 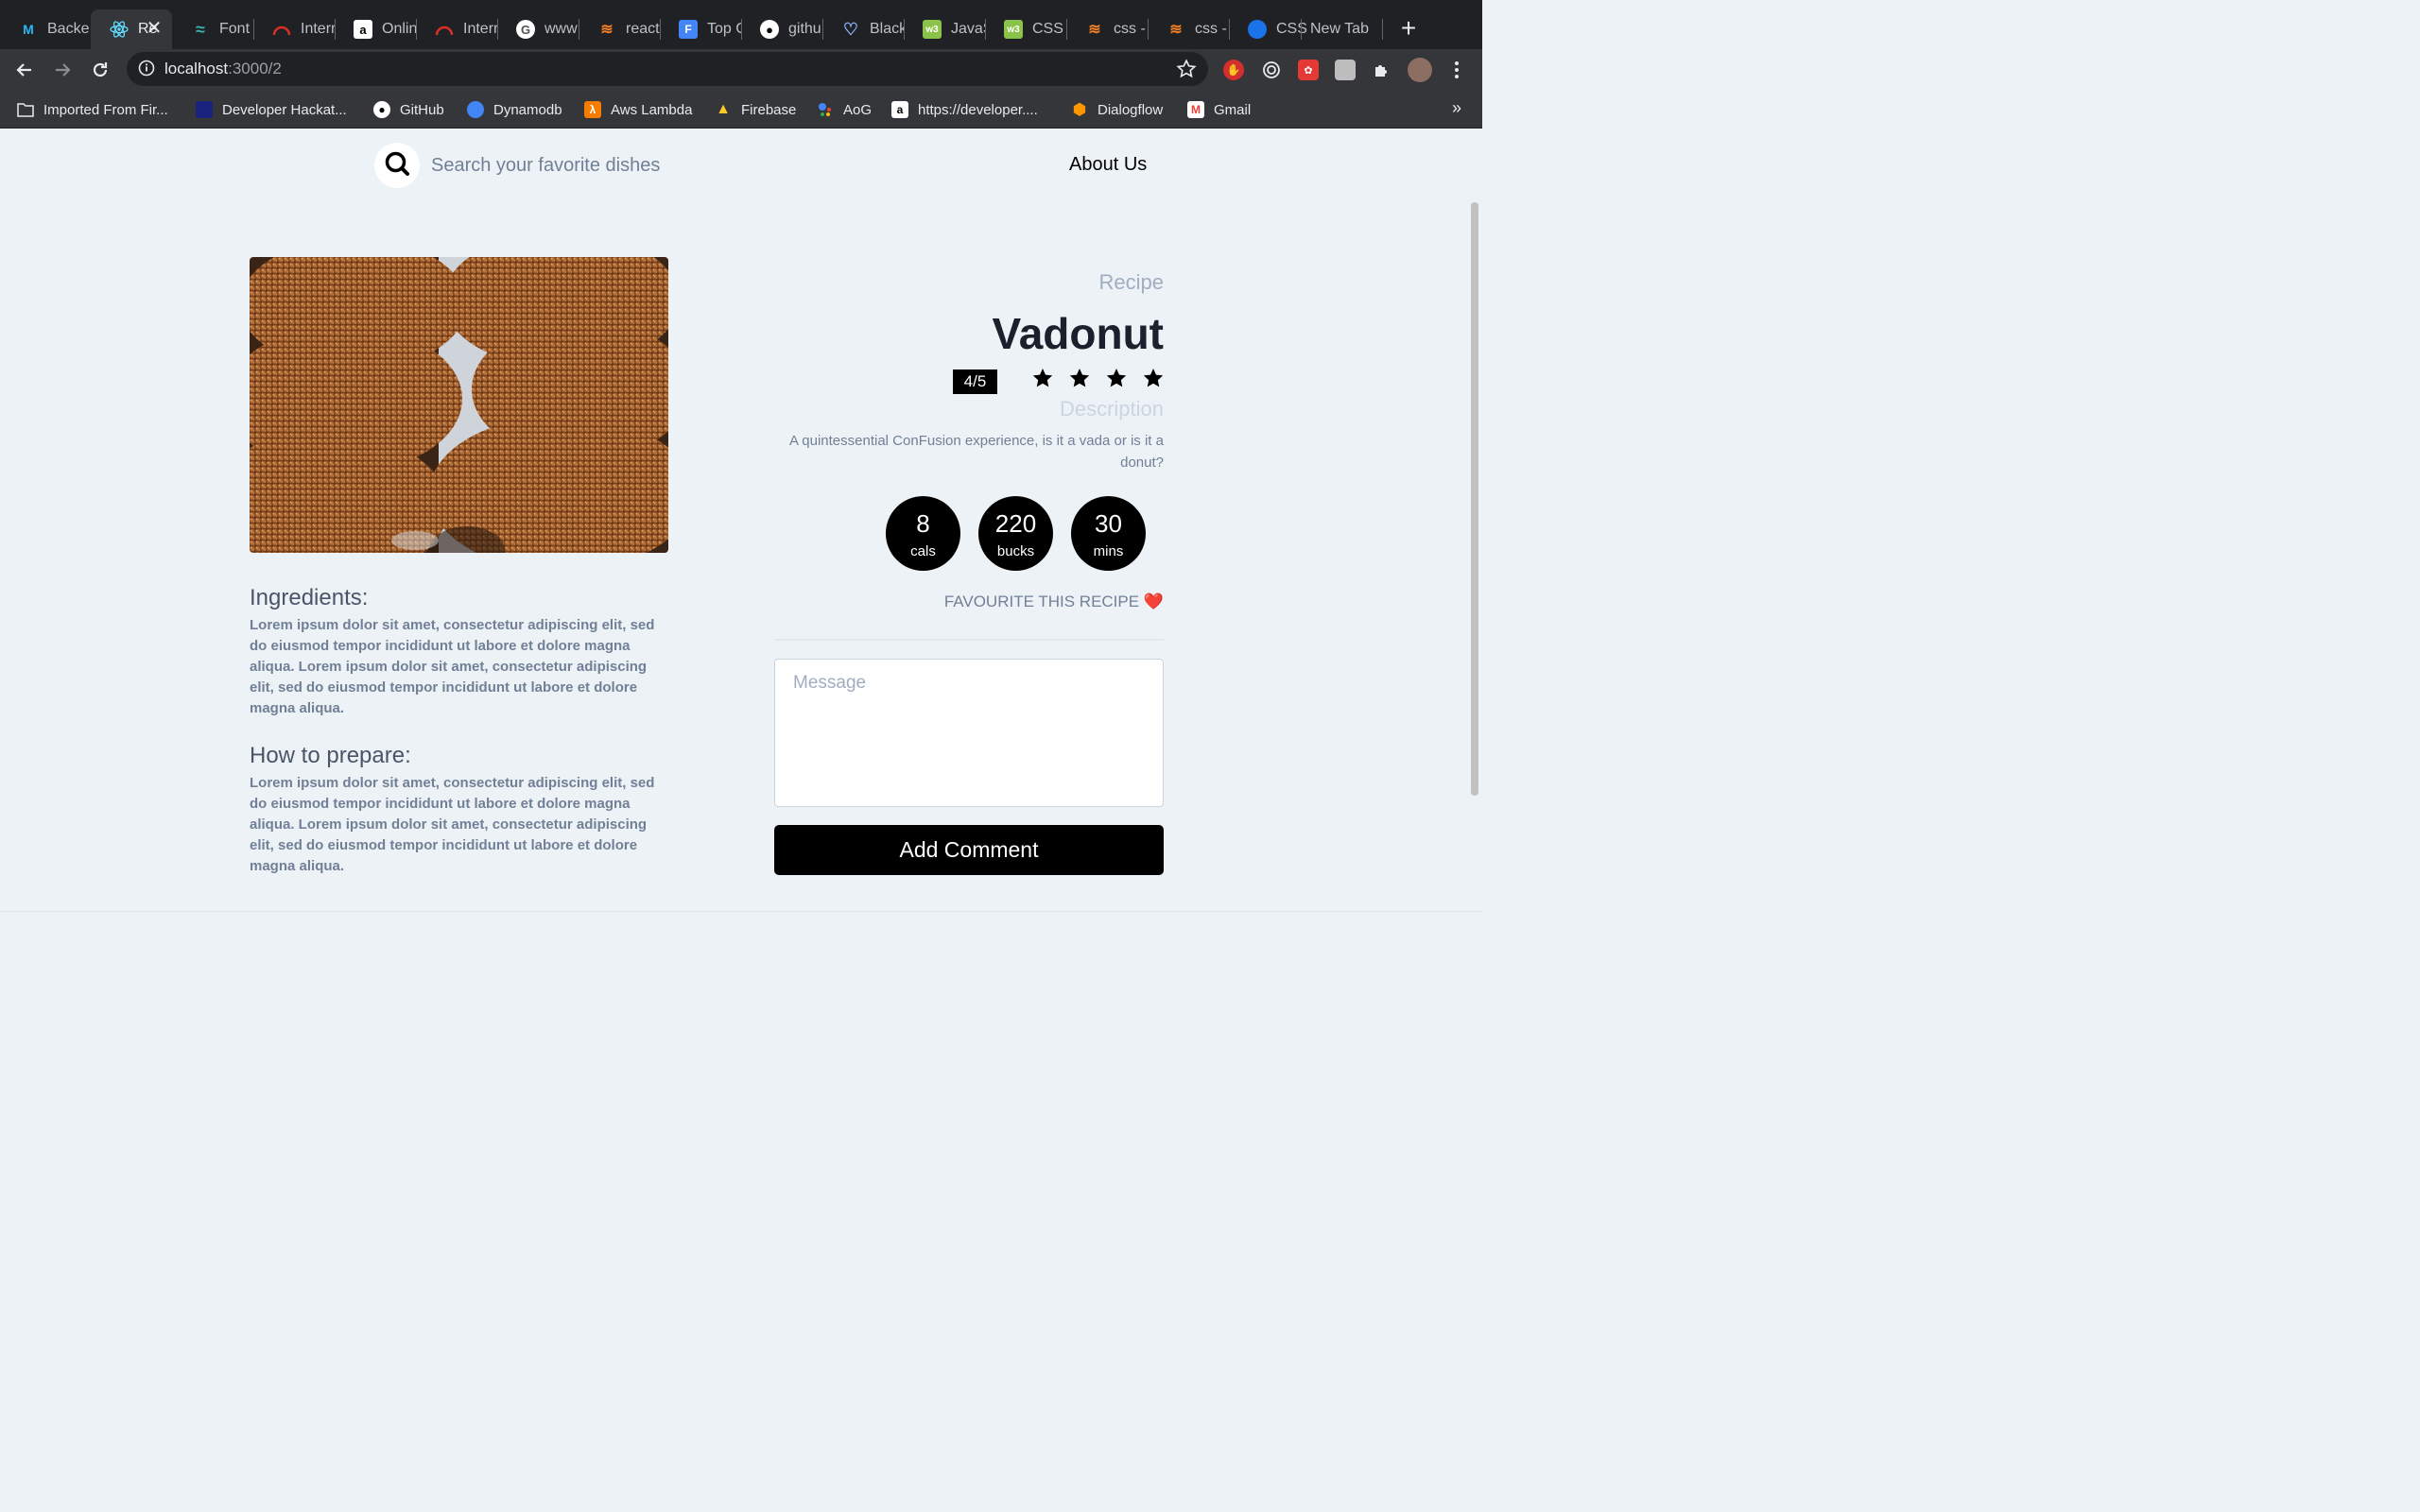 I want to click on stat-unit: cals, so click(x=923, y=551).